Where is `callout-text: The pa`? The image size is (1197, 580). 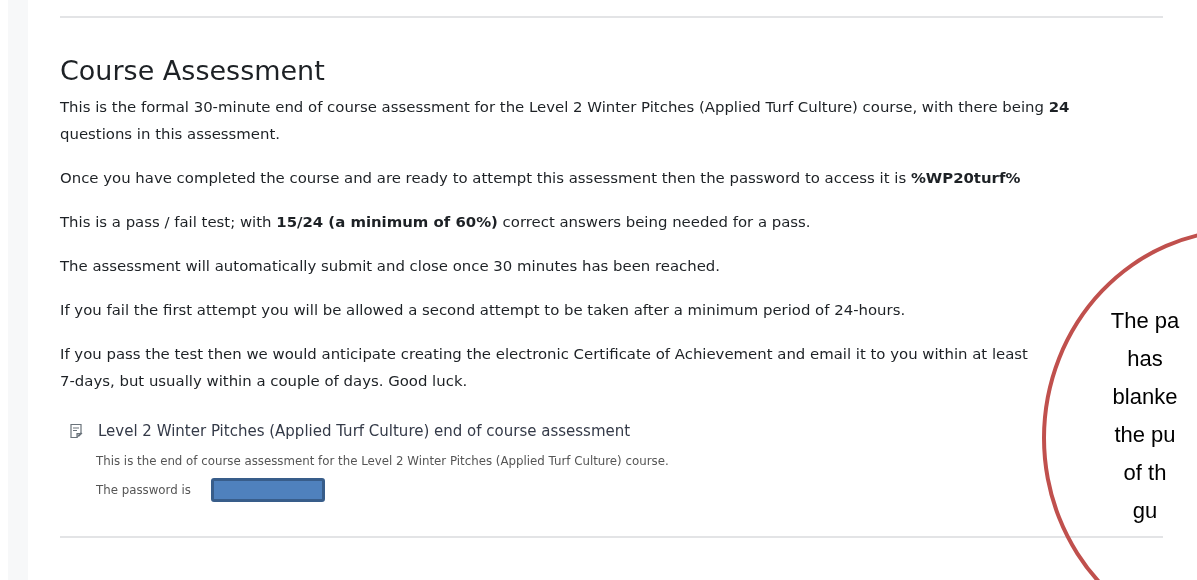
callout-text: The pa is located at coordinates (1145, 321).